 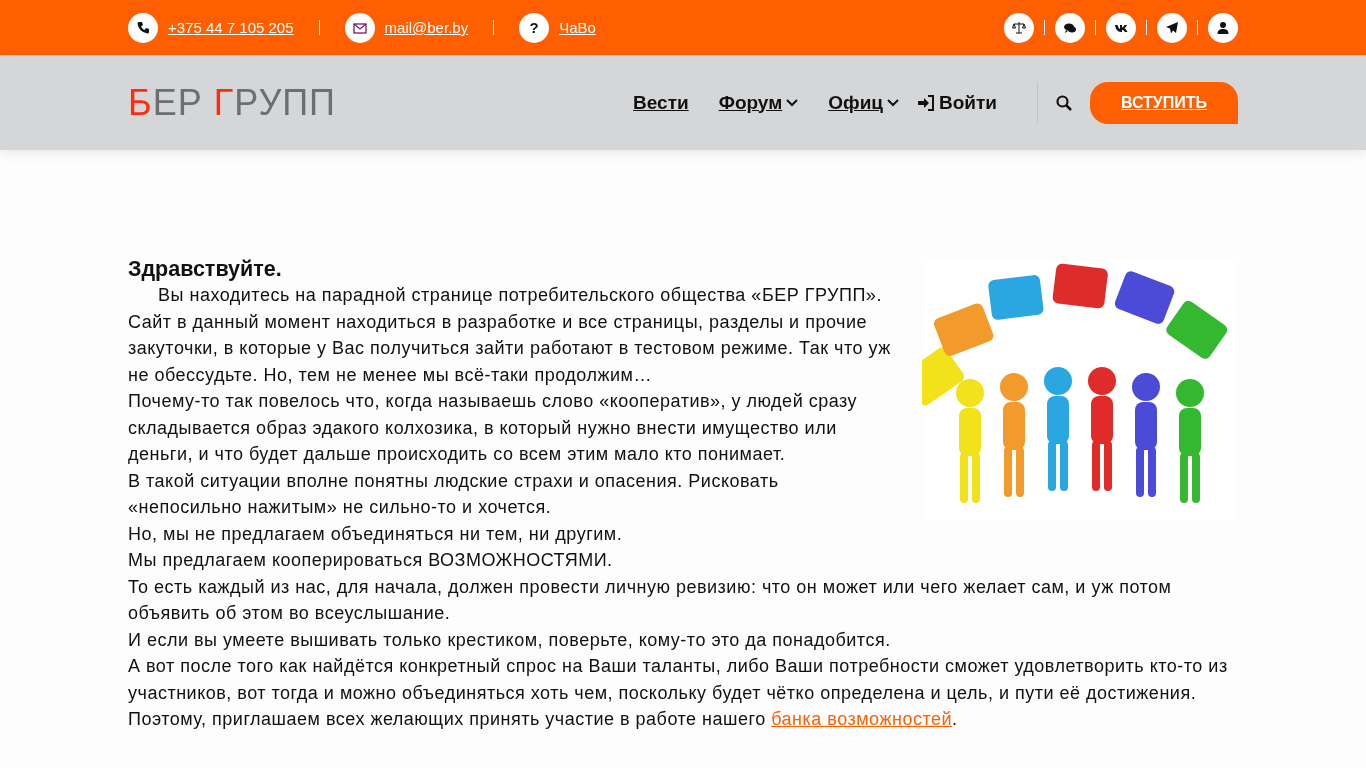 What do you see at coordinates (543, 719) in the screenshot?
I see `paragraph: Поэтому, приглашаем всех желающих принять участие в работе нашего банка возможностей.` at bounding box center [543, 719].